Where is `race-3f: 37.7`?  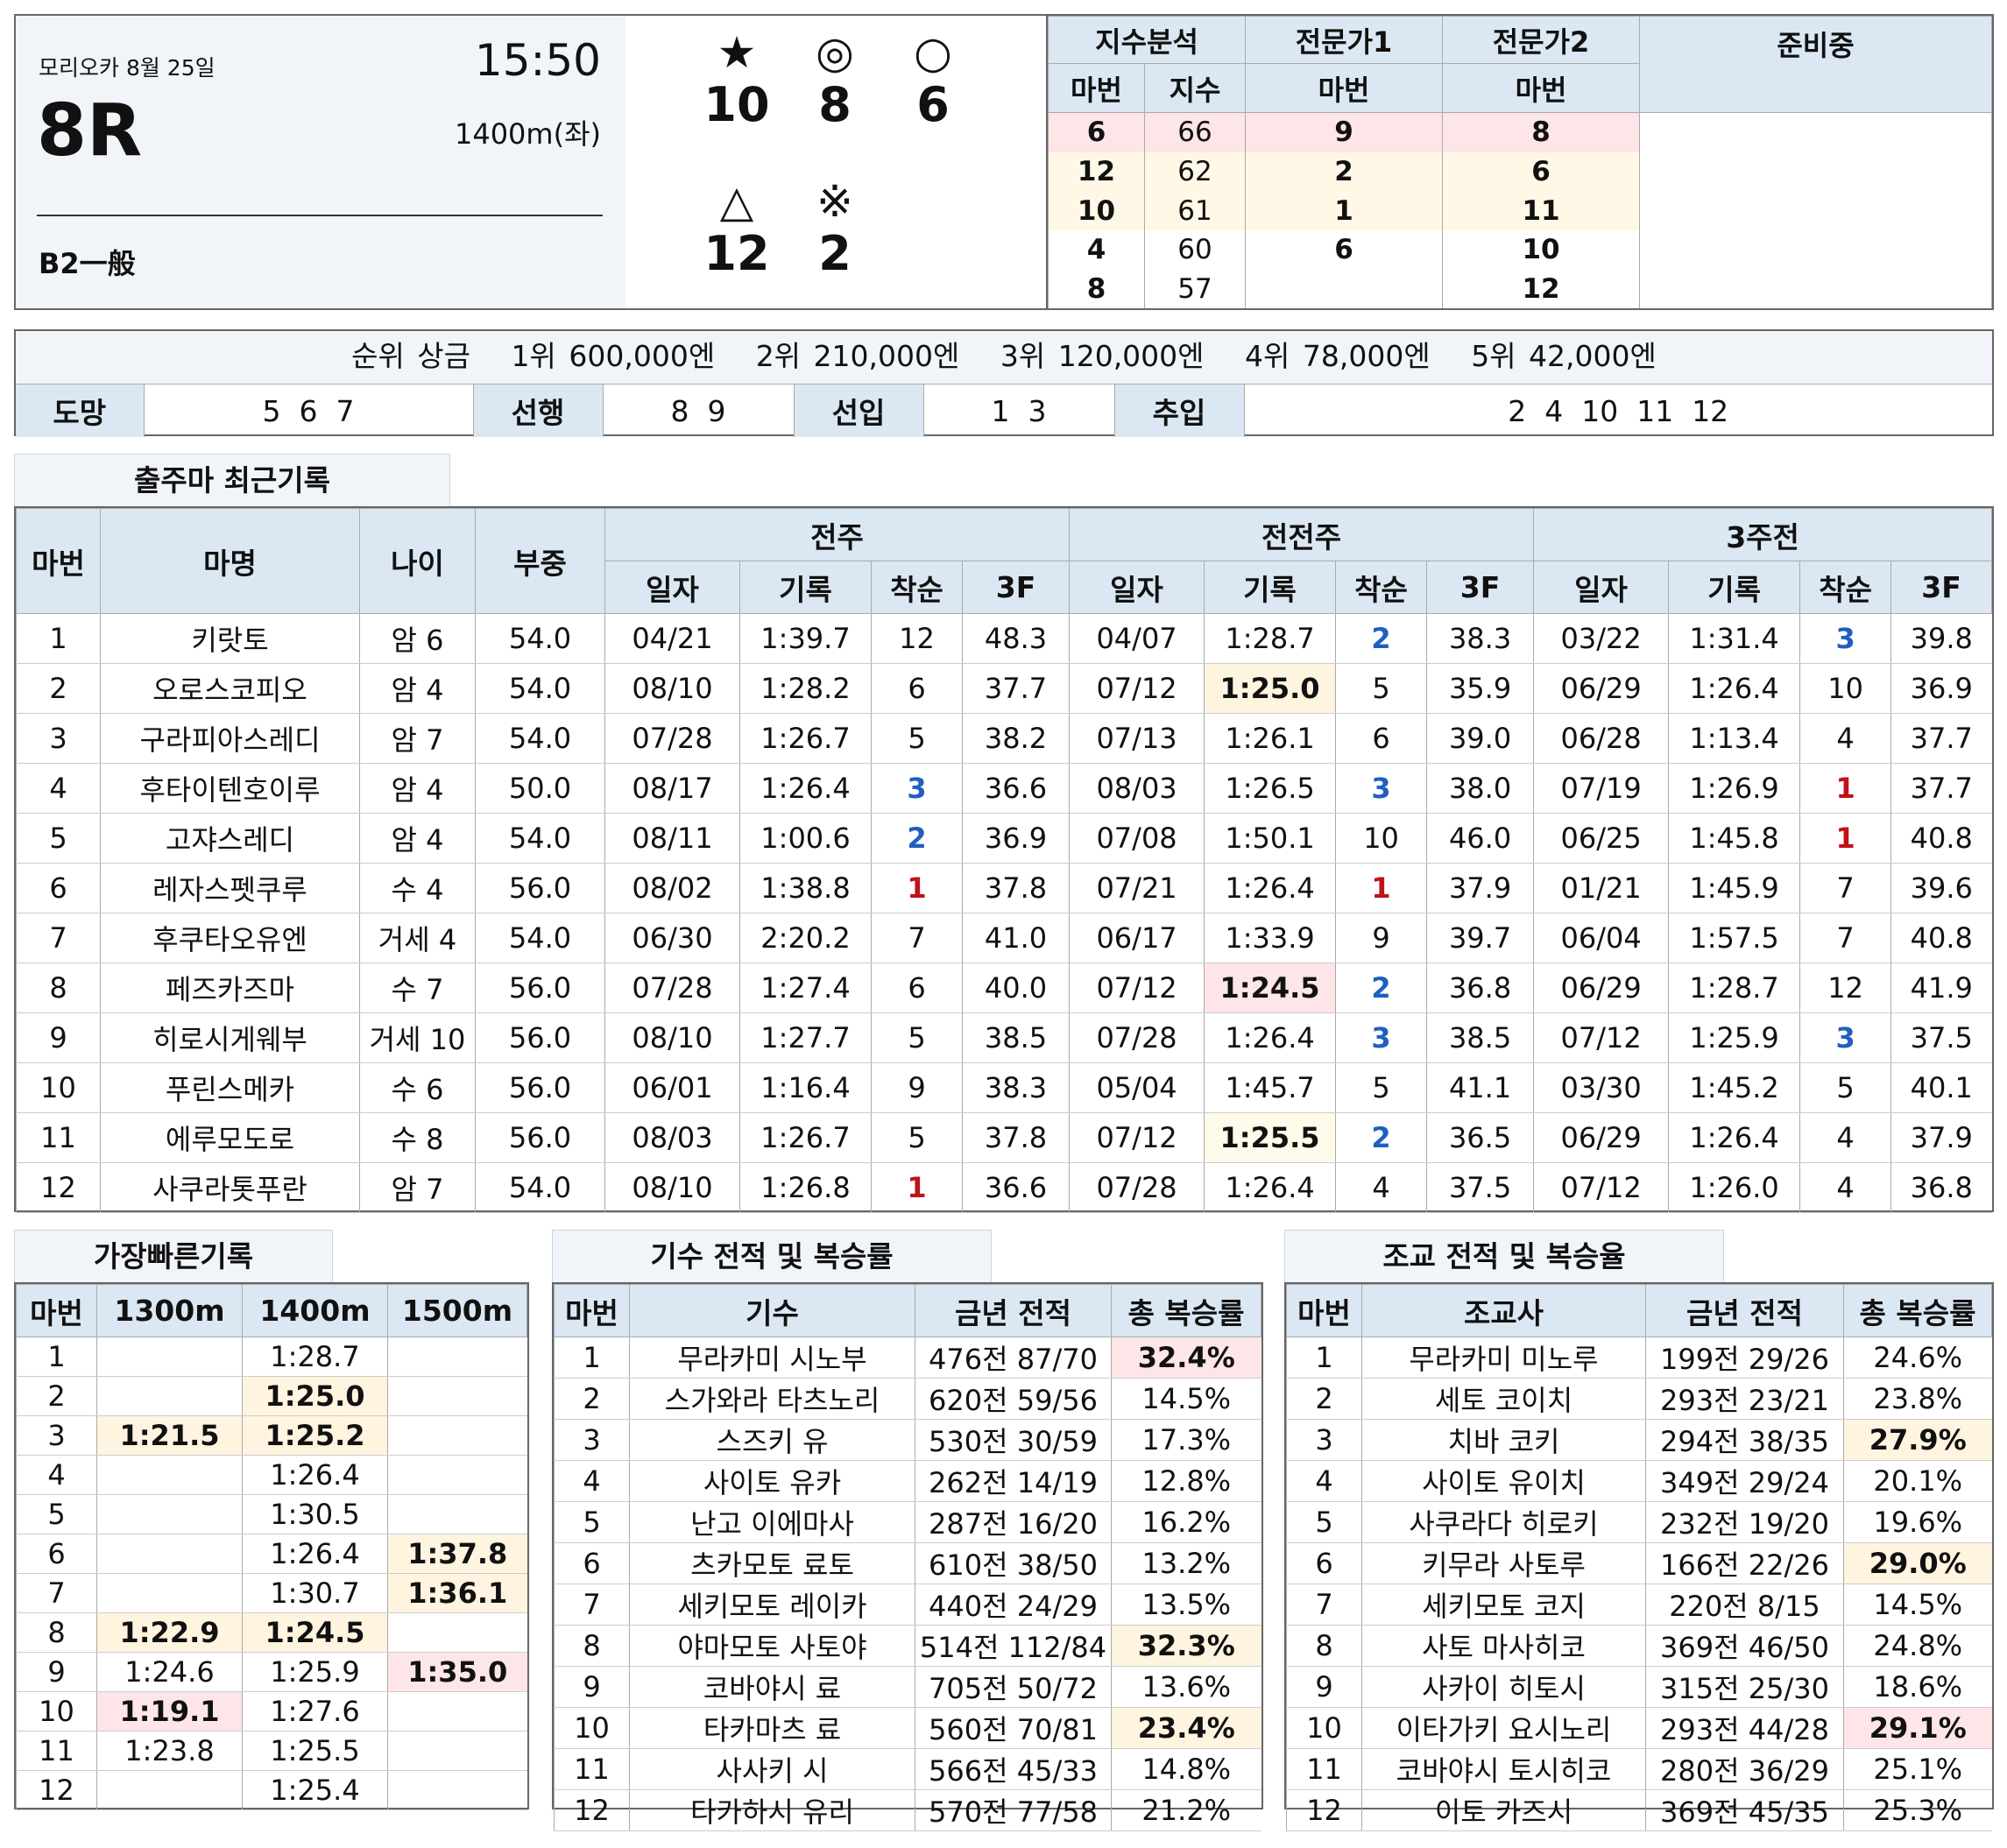
race-3f: 37.7 is located at coordinates (1016, 689).